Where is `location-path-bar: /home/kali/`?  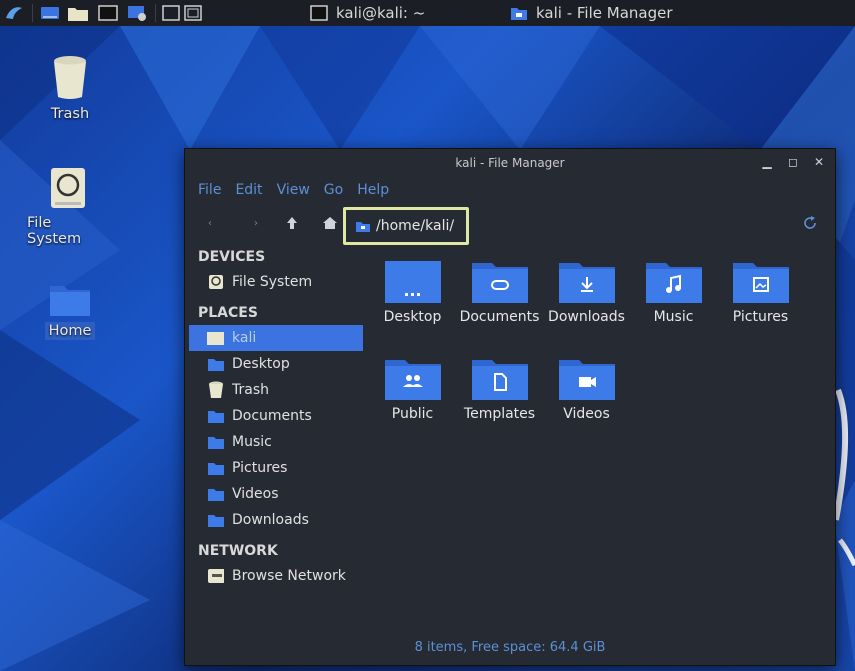
location-path-bar: /home/kali/ is located at coordinates (406, 226).